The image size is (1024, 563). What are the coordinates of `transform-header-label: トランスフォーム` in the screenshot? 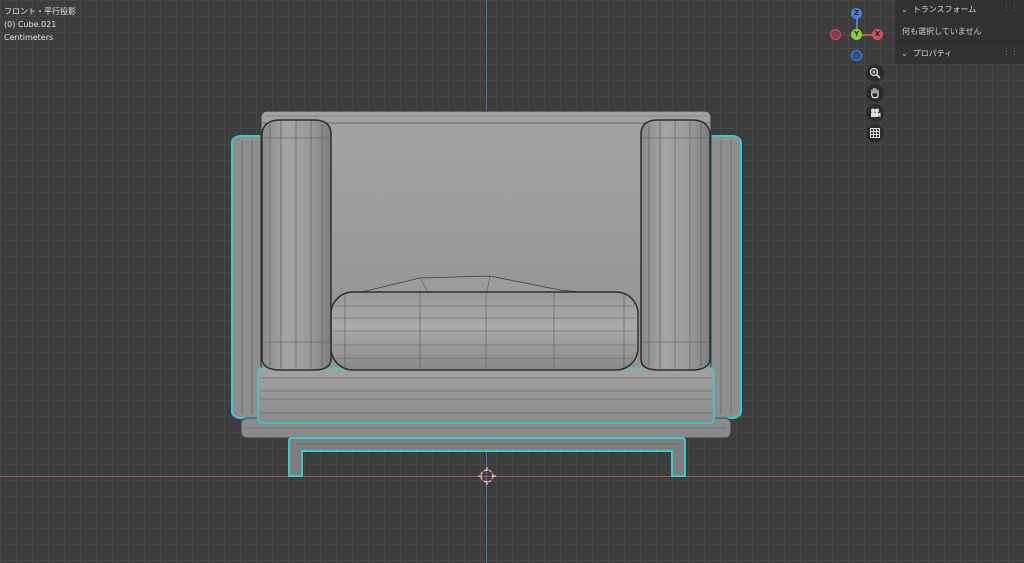 It's located at (944, 9).